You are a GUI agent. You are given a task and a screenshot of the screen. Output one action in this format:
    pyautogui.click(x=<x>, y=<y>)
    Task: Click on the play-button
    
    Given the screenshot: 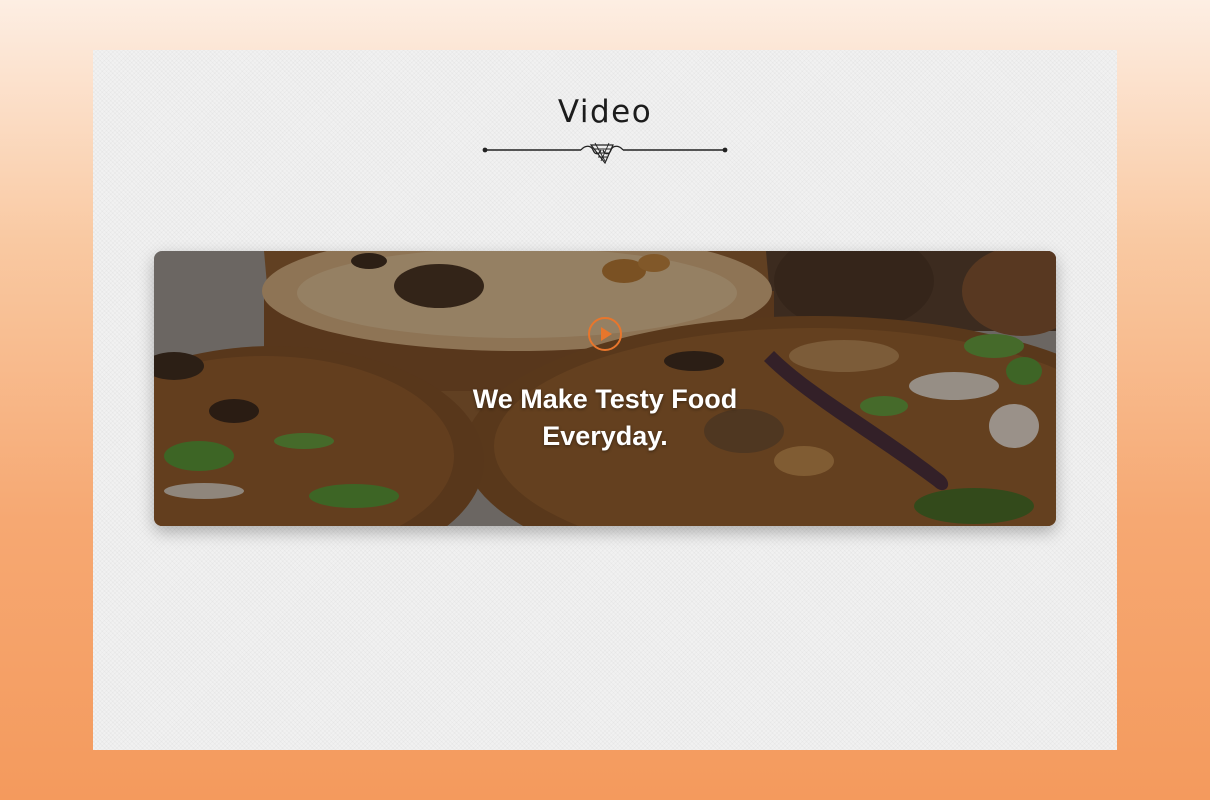 What is the action you would take?
    pyautogui.click(x=605, y=334)
    